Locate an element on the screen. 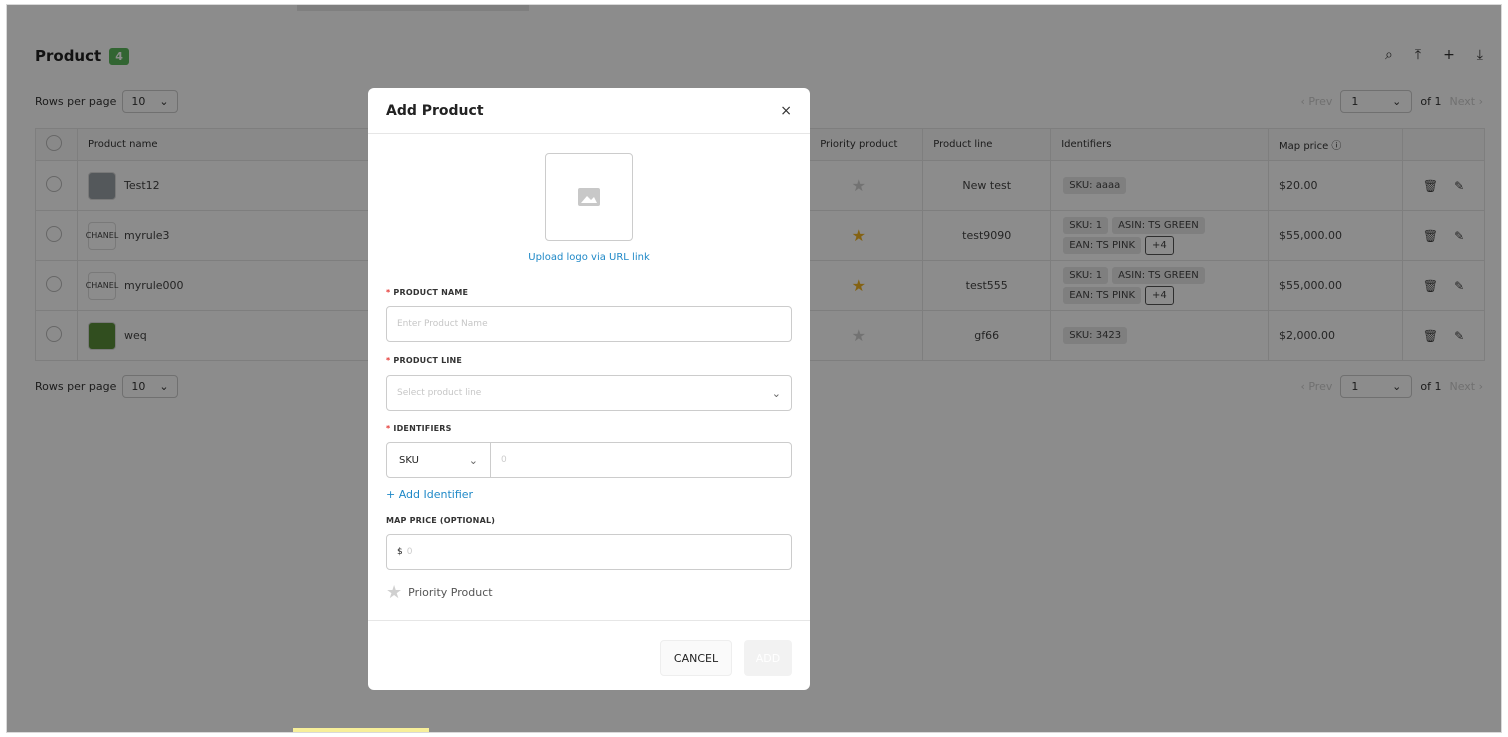 This screenshot has width=1508, height=737. identifier-value-input: 0 is located at coordinates (504, 460).